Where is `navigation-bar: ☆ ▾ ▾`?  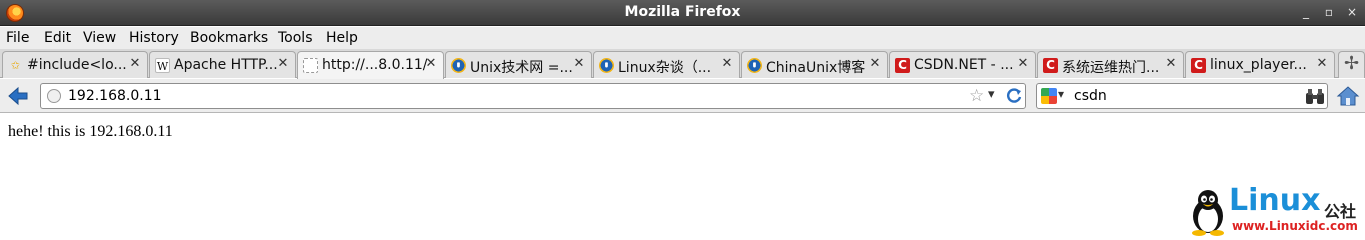
navigation-bar: ☆ ▾ ▾ is located at coordinates (682, 96).